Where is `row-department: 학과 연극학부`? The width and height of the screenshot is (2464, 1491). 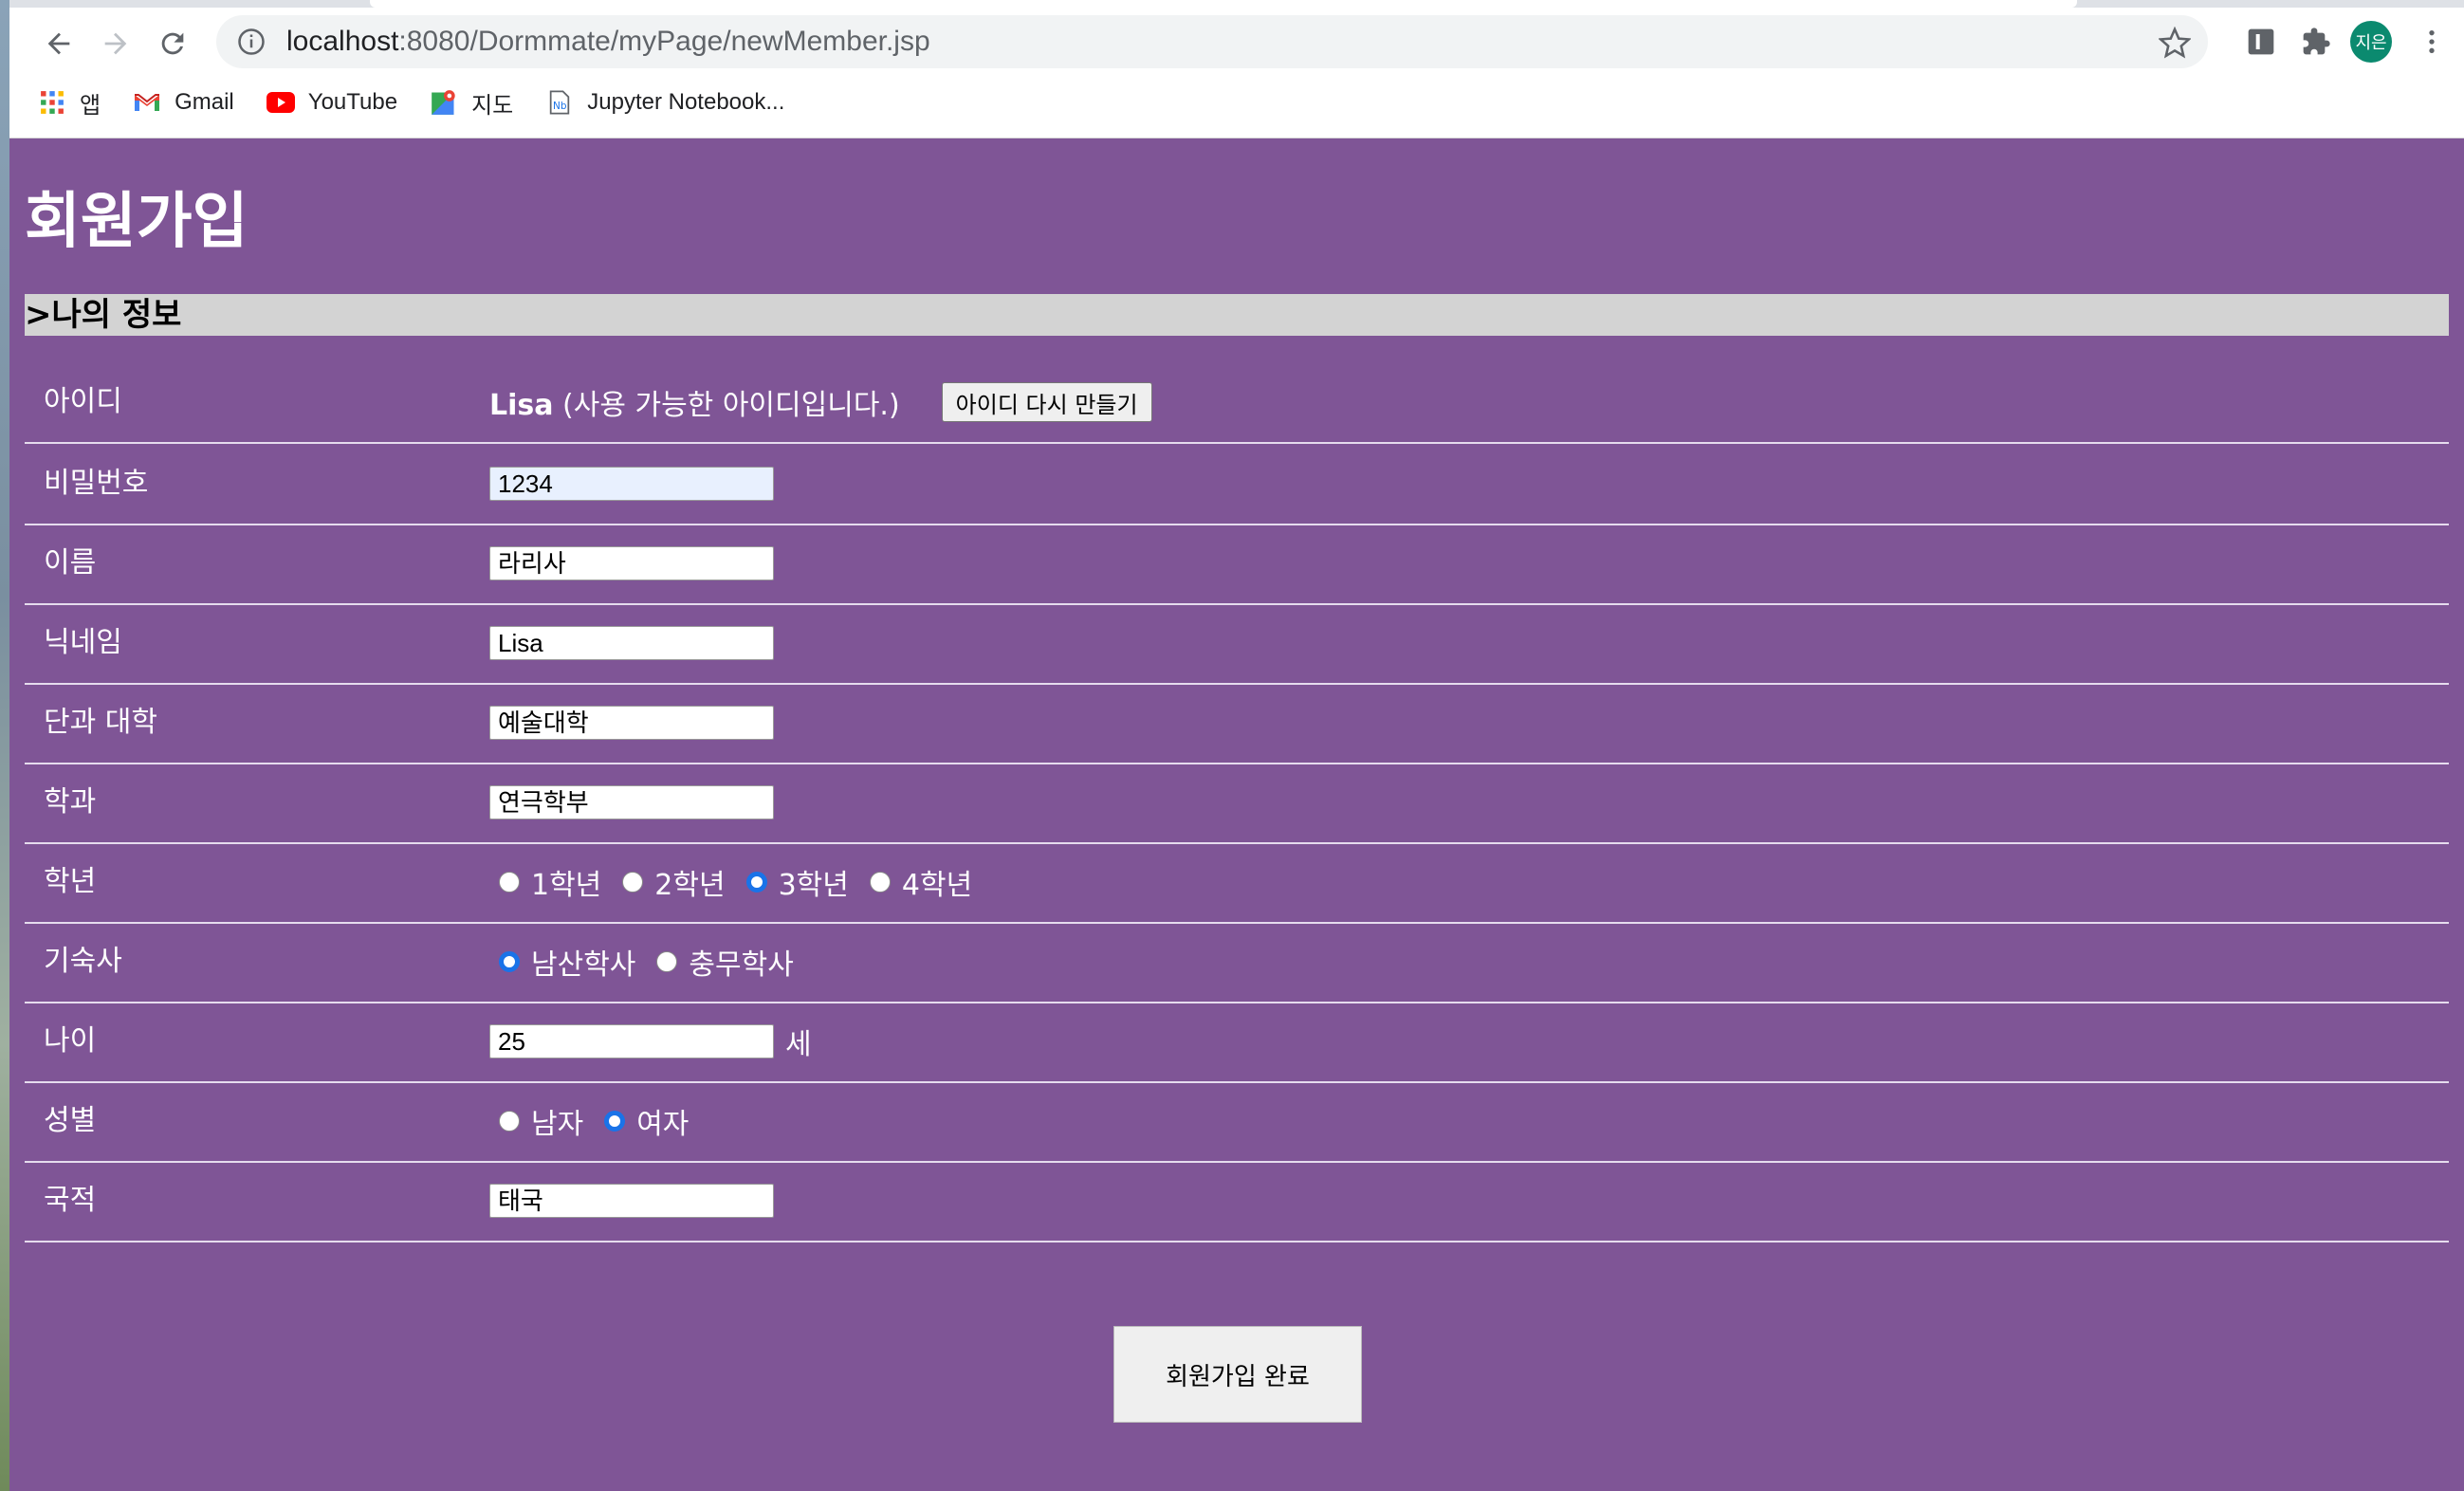
row-department: 학과 연극학부 is located at coordinates (1237, 803).